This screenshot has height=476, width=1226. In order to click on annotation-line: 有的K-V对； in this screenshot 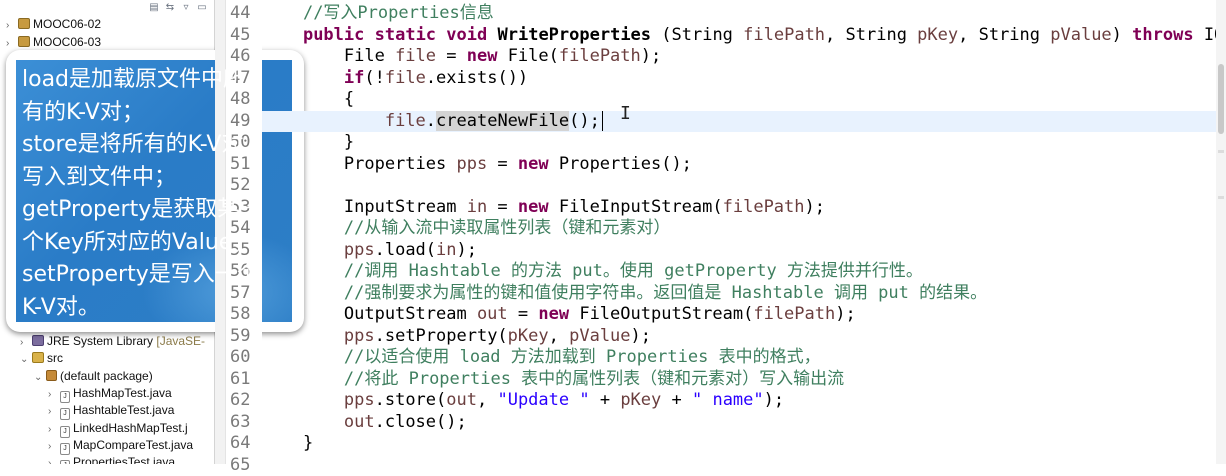, I will do `click(157, 113)`.